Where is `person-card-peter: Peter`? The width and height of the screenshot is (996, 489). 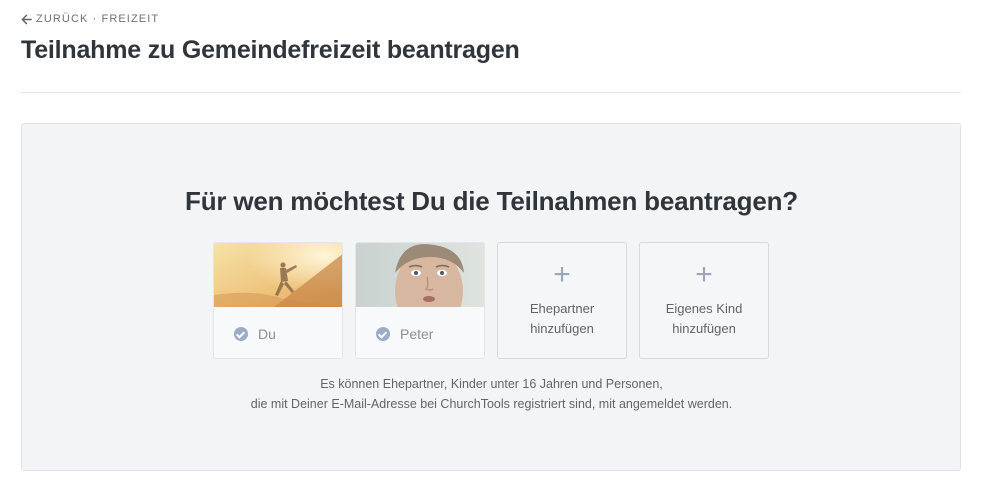 person-card-peter: Peter is located at coordinates (420, 300).